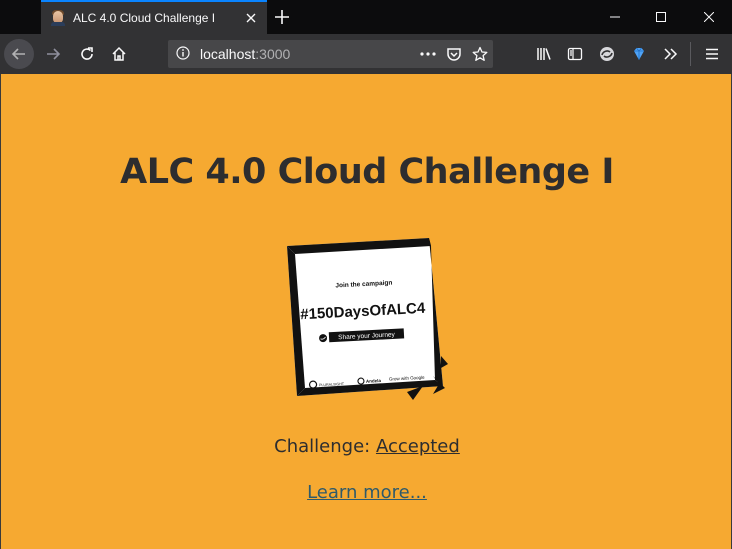  I want to click on navigation-toolbar: localhost:3000, so click(366, 54).